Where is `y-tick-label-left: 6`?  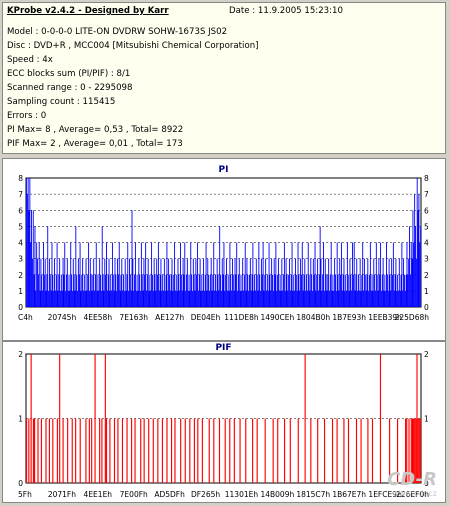 y-tick-label-left: 6 is located at coordinates (20, 210).